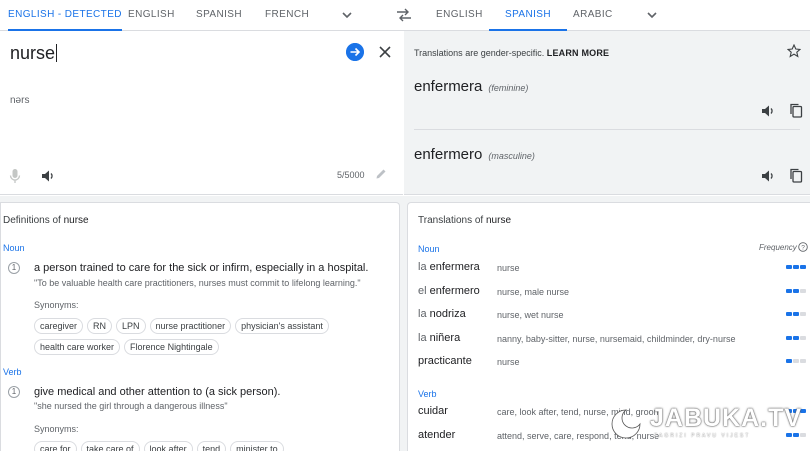 The width and height of the screenshot is (810, 451). What do you see at coordinates (449, 267) in the screenshot?
I see `translation-word: la enfermera` at bounding box center [449, 267].